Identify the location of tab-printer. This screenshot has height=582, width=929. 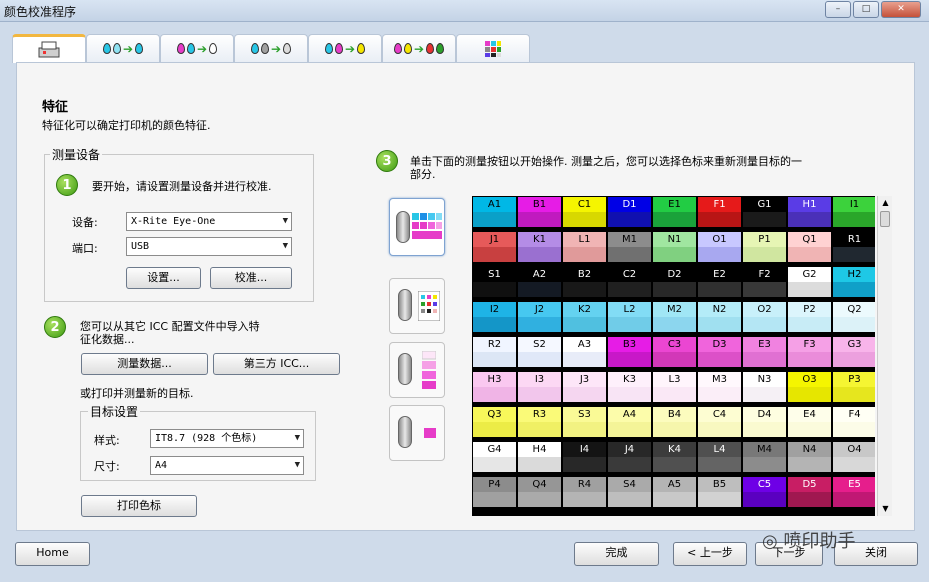
(49, 48).